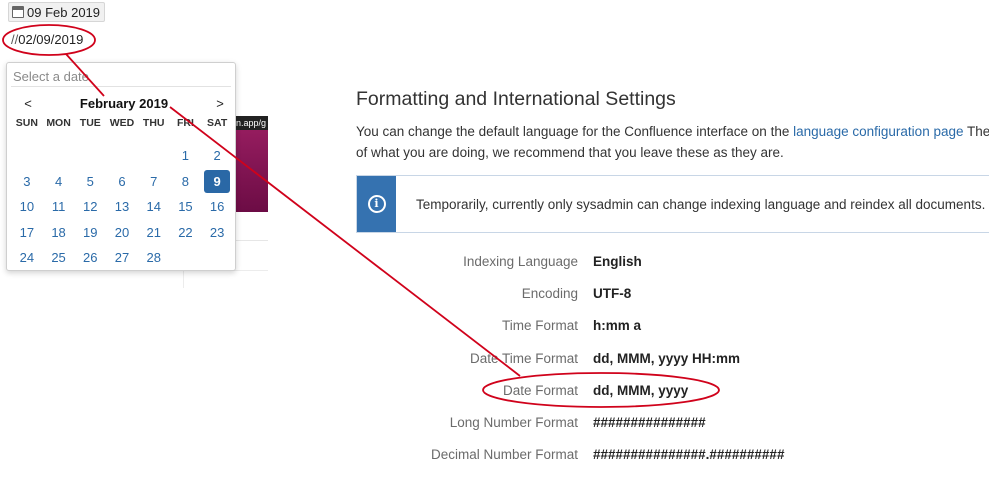 This screenshot has width=999, height=488. I want to click on settings-row-value: h:mm a, so click(617, 326).